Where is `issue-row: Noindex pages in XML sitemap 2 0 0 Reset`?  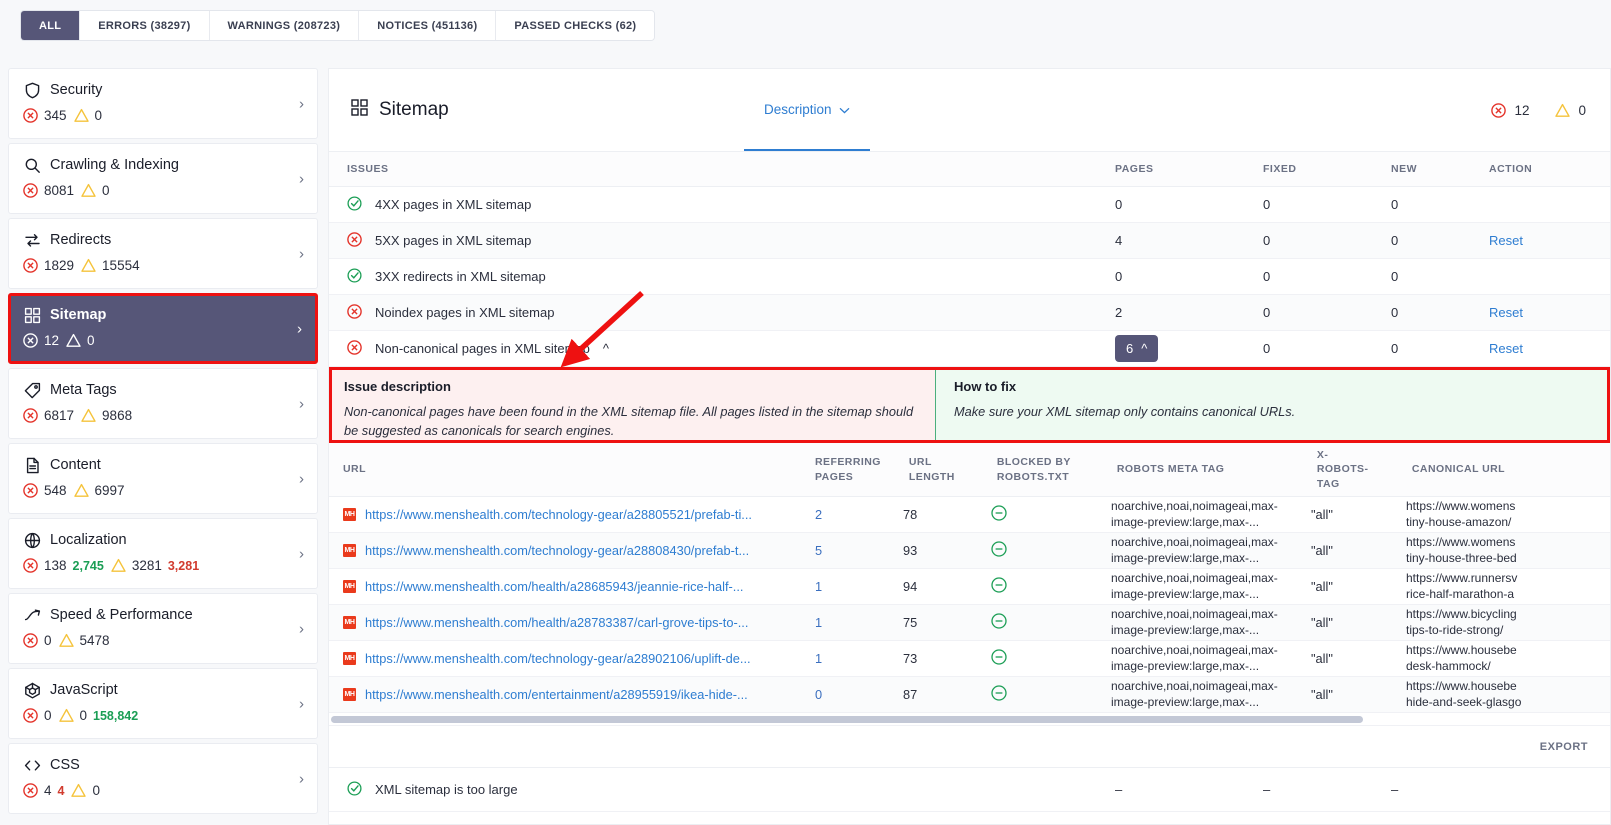
issue-row: Noindex pages in XML sitemap 2 0 0 Reset is located at coordinates (969, 313).